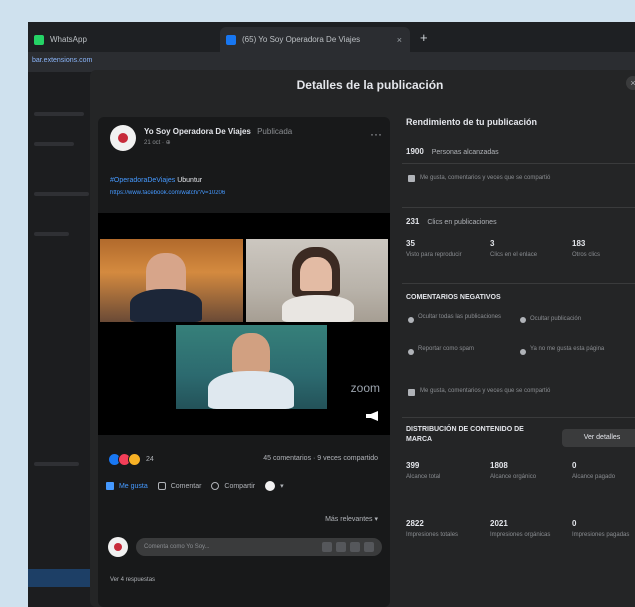 This screenshot has width=635, height=607. Describe the element at coordinates (434, 255) in the screenshot. I see `stat-label: Visto para reproducir` at that location.